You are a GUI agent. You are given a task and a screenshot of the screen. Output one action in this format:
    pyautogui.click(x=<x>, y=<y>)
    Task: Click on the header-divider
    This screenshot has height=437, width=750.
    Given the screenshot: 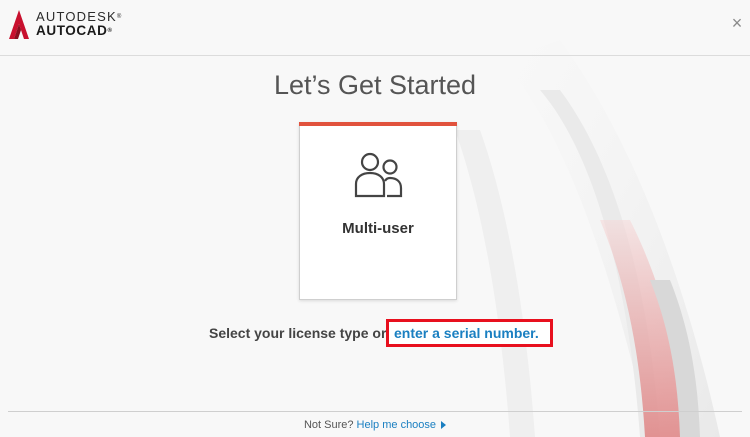 What is the action you would take?
    pyautogui.click(x=375, y=55)
    